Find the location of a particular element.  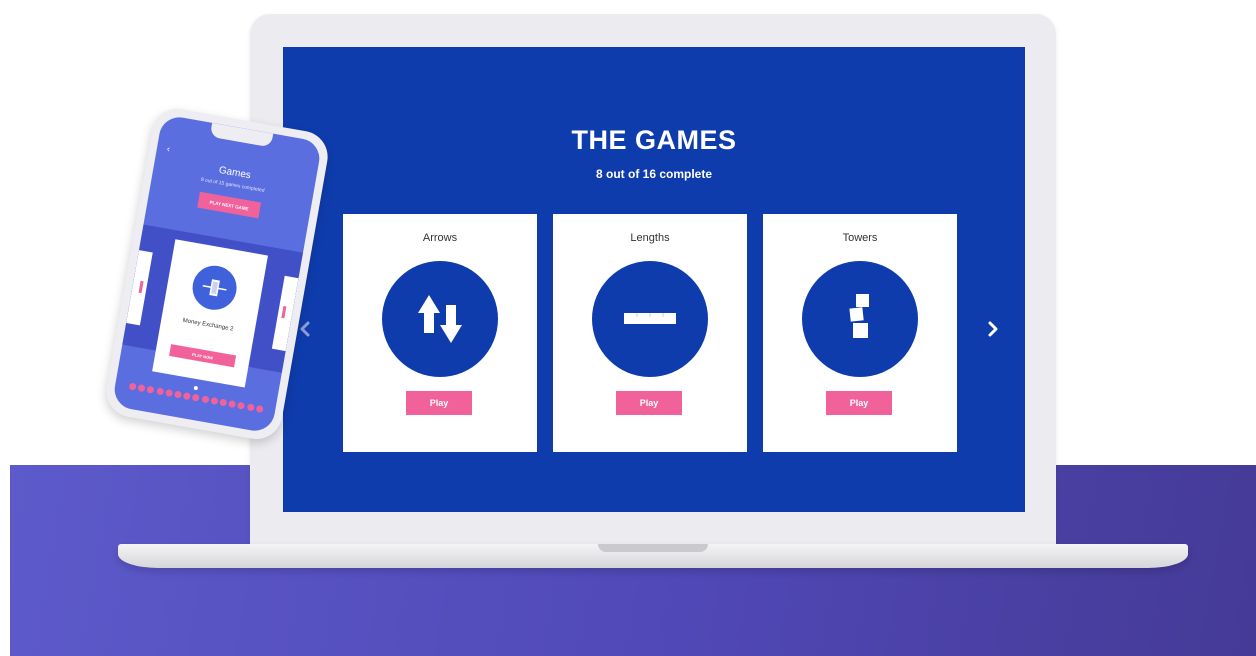

game-card-arrows: Arrows Play is located at coordinates (440, 333).